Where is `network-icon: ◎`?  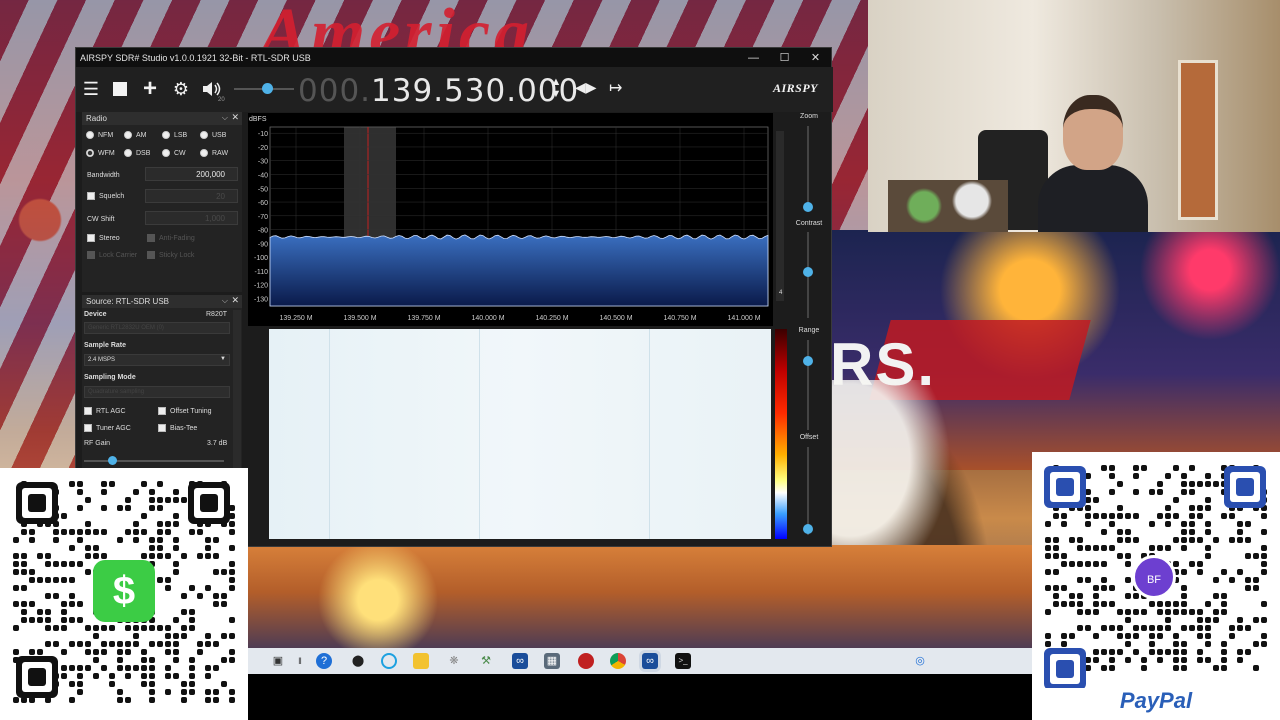
network-icon: ◎ is located at coordinates (920, 661).